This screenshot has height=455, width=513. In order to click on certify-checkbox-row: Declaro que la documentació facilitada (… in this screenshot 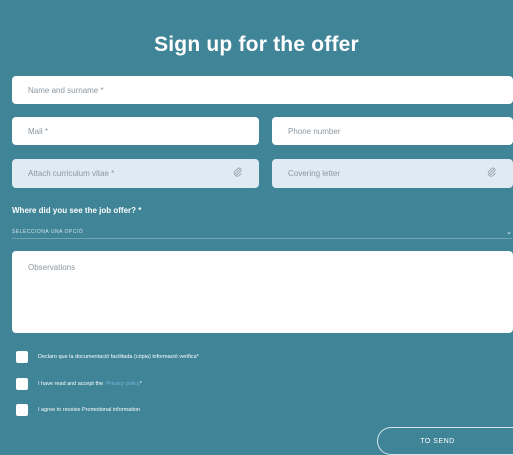, I will do `click(107, 357)`.